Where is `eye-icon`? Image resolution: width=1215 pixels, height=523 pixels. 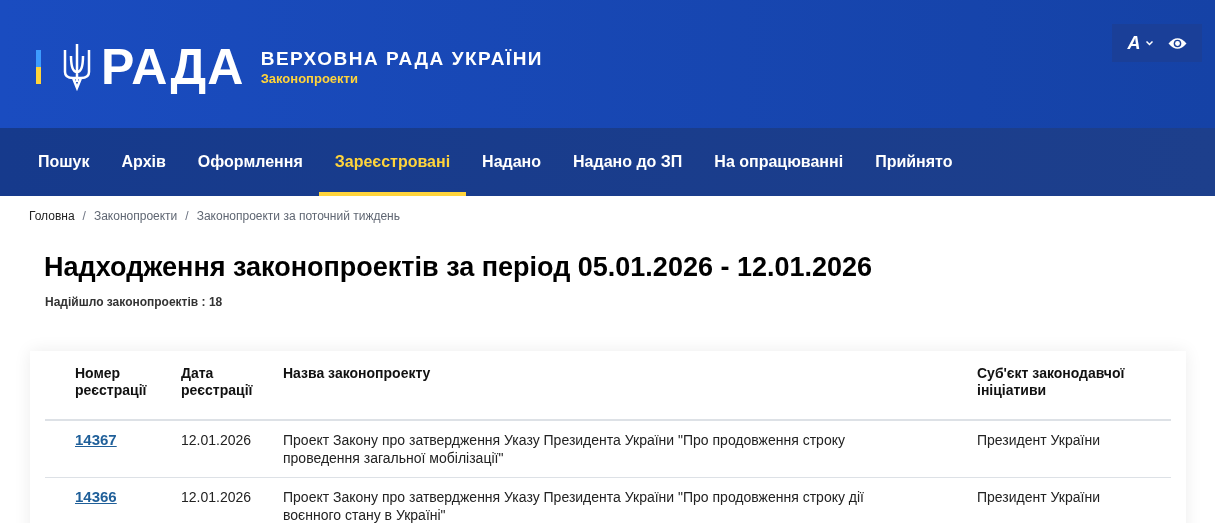 eye-icon is located at coordinates (1177, 43).